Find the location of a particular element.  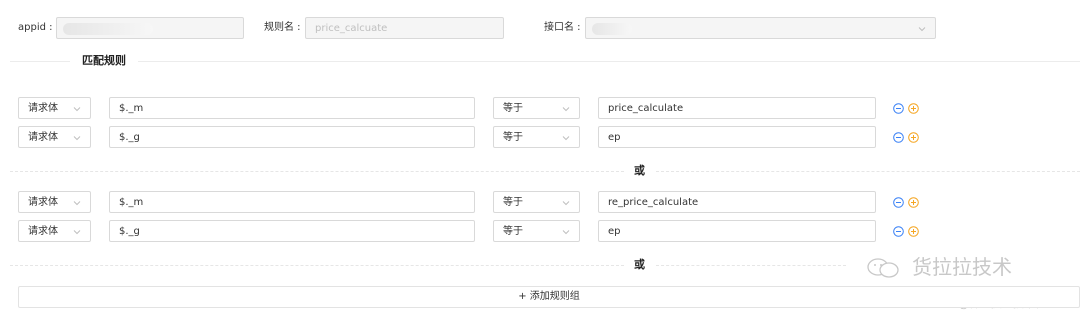

divider-left is located at coordinates (40, 61).